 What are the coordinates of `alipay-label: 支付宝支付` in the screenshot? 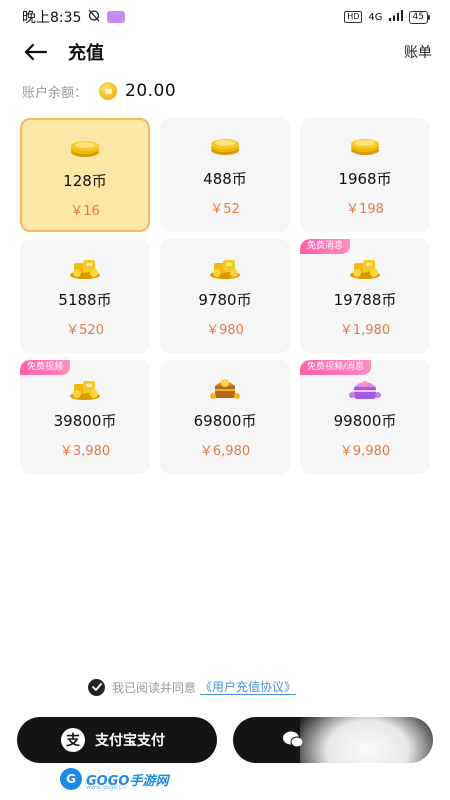 It's located at (130, 741).